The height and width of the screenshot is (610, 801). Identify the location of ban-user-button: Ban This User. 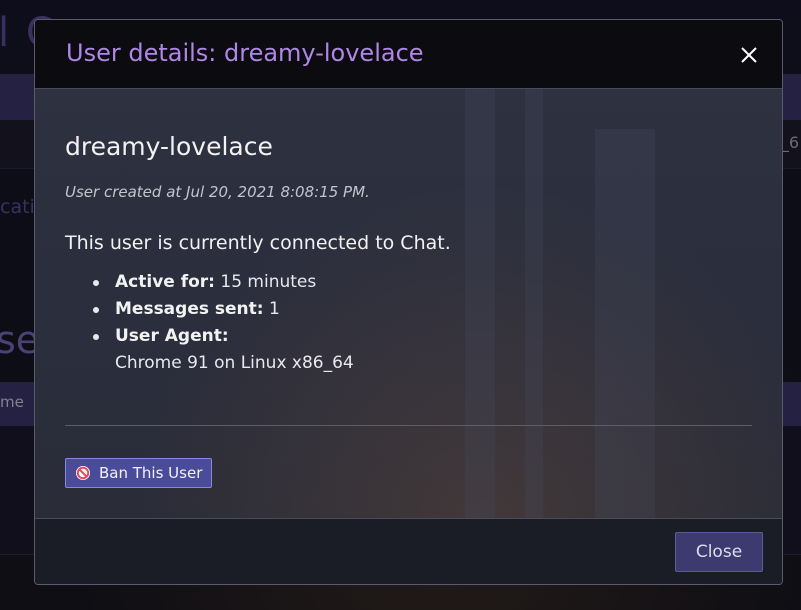
(139, 473).